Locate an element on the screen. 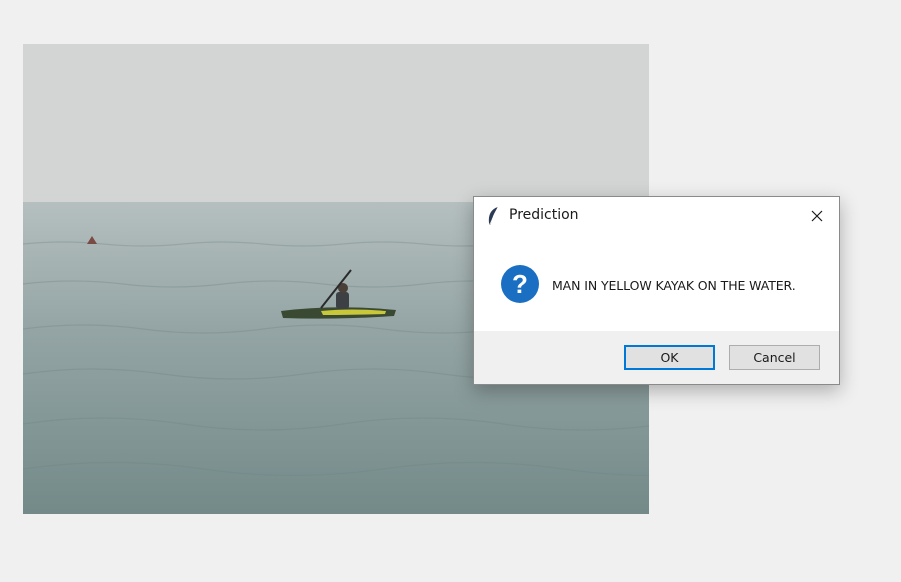  ok-button: OK is located at coordinates (669, 357).